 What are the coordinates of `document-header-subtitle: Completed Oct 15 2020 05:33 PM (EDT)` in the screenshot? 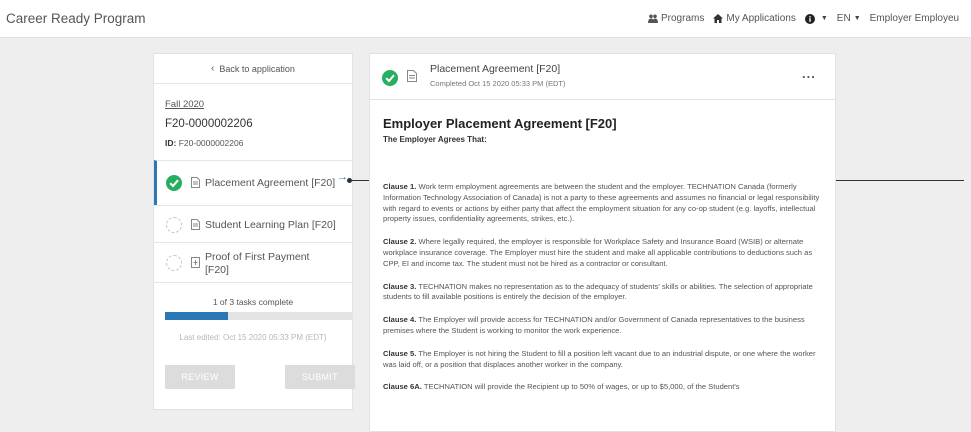 It's located at (498, 83).